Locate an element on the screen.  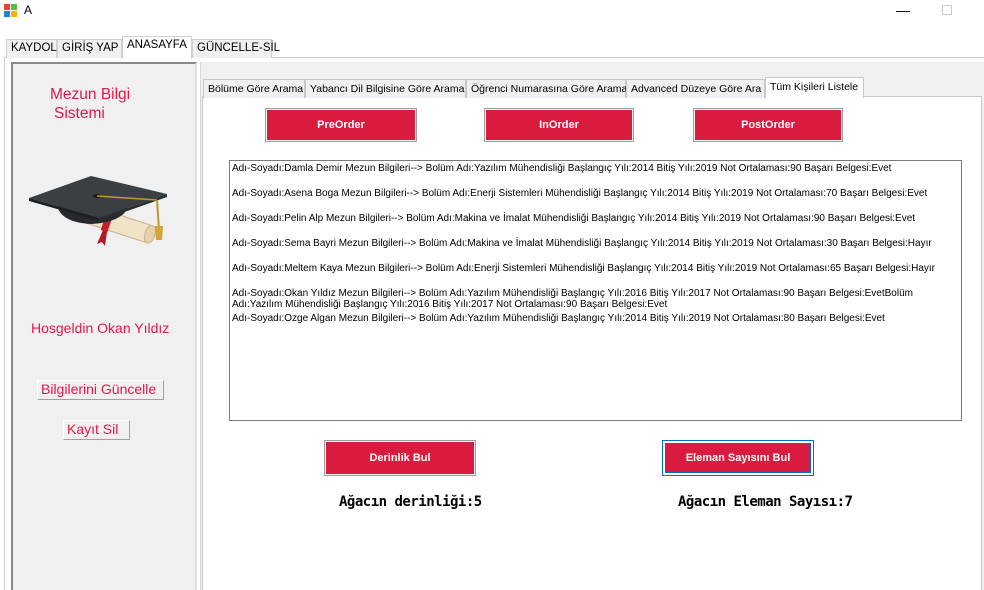
inorder-button: InOrder is located at coordinates (559, 125).